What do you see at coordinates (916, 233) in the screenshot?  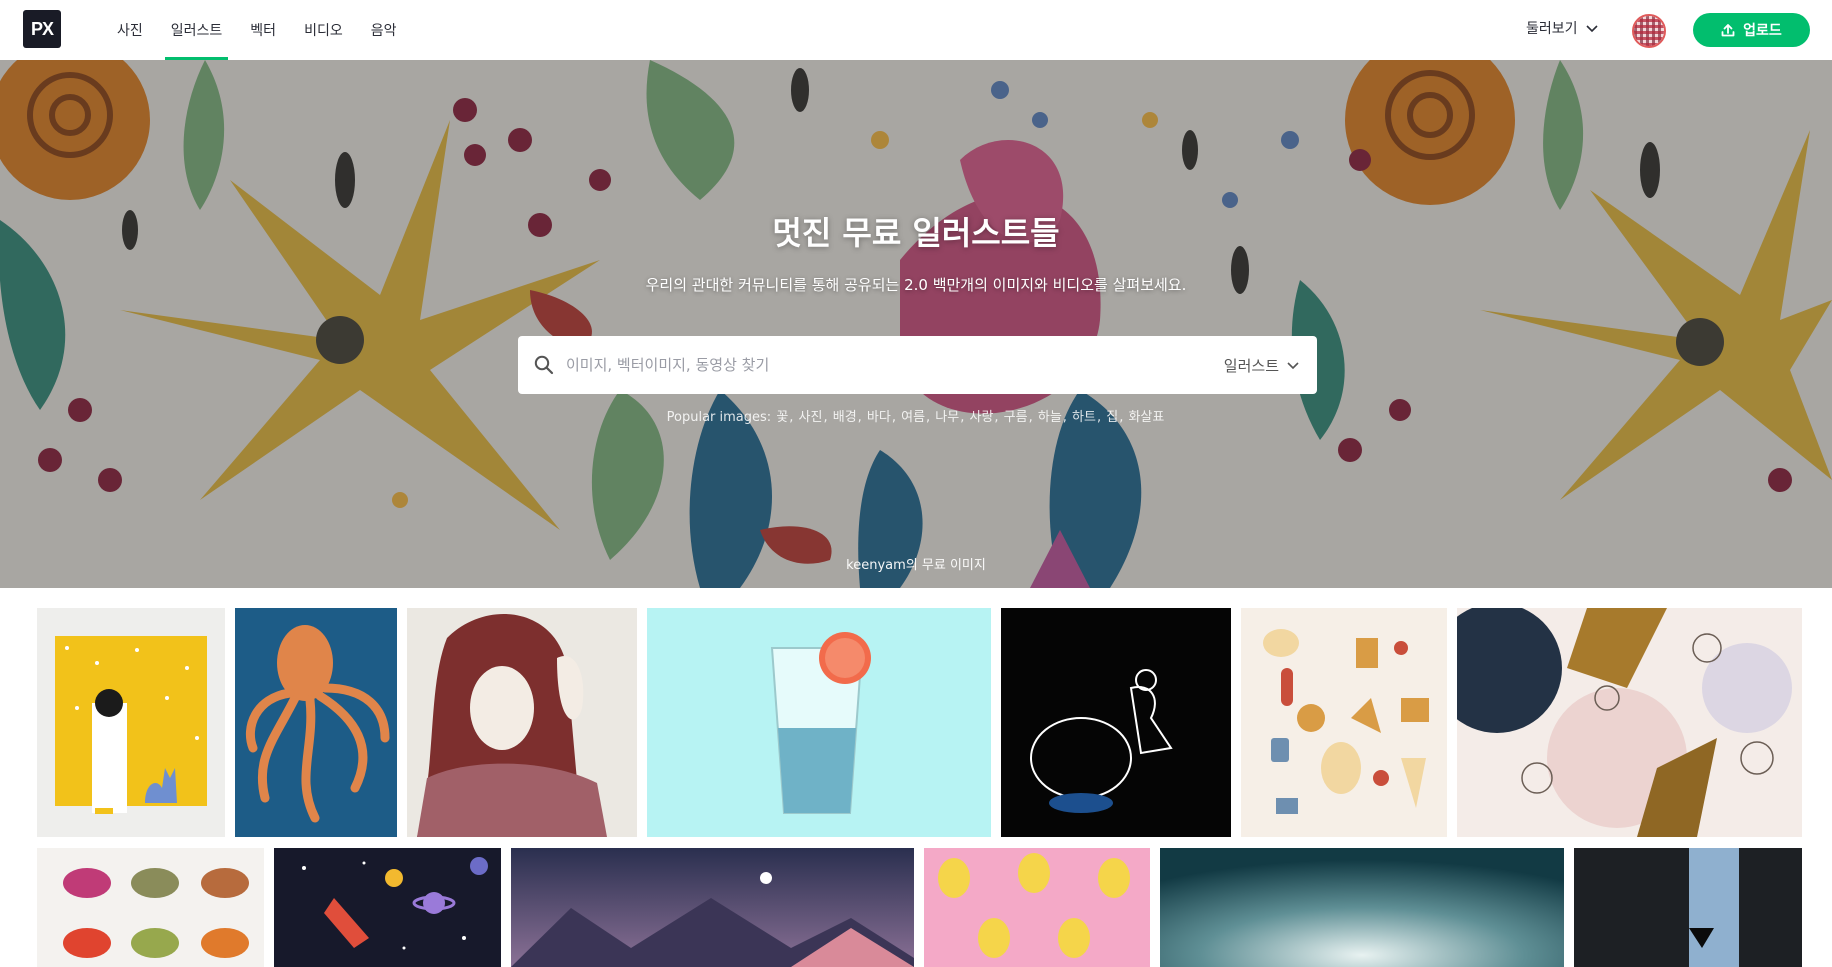 I see `hero-title: 멋진 무료 일러스트들` at bounding box center [916, 233].